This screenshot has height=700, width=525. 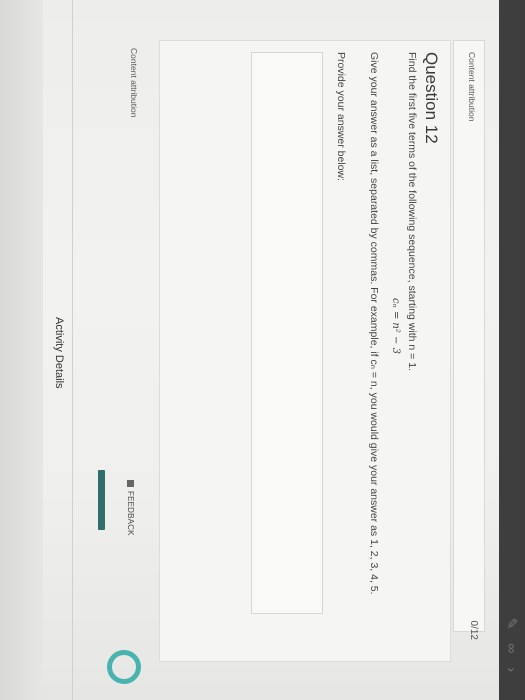 What do you see at coordinates (512, 648) in the screenshot?
I see `glasses-icon: ∞` at bounding box center [512, 648].